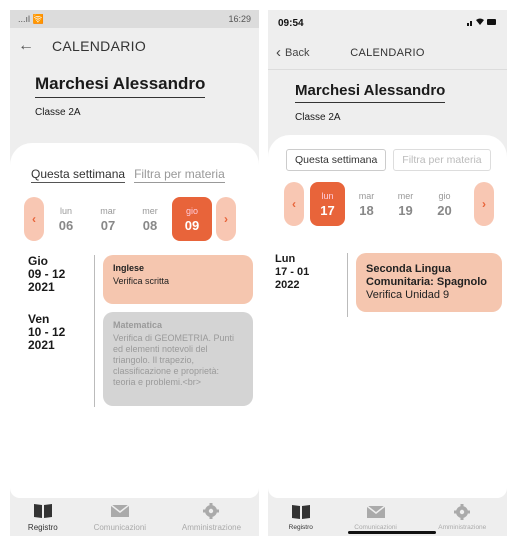 The height and width of the screenshot is (536, 507). What do you see at coordinates (405, 210) in the screenshot?
I see `day-number: 19` at bounding box center [405, 210].